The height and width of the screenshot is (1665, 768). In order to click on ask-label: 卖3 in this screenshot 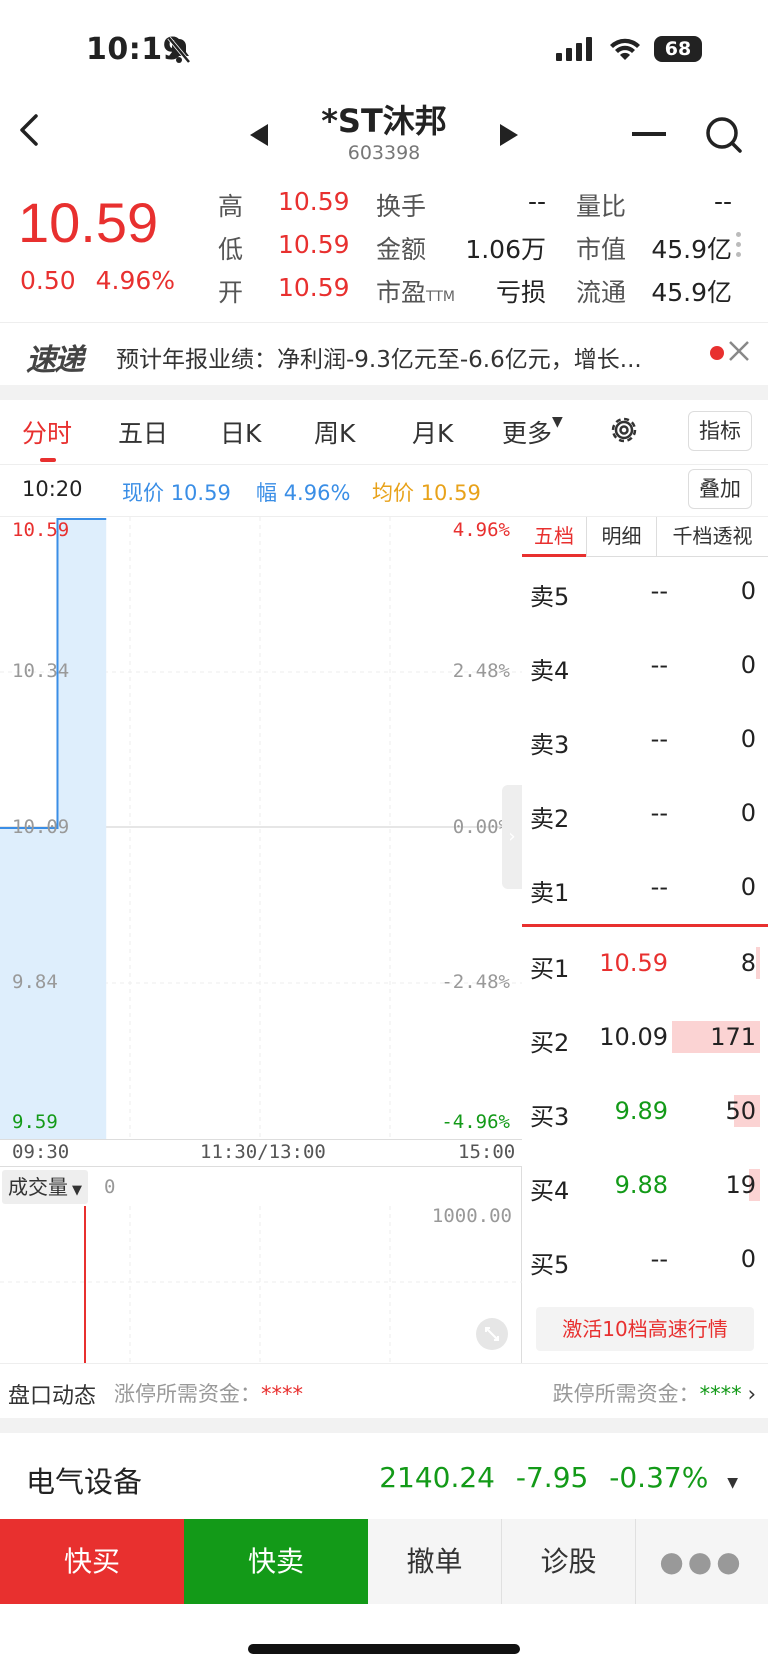, I will do `click(550, 745)`.